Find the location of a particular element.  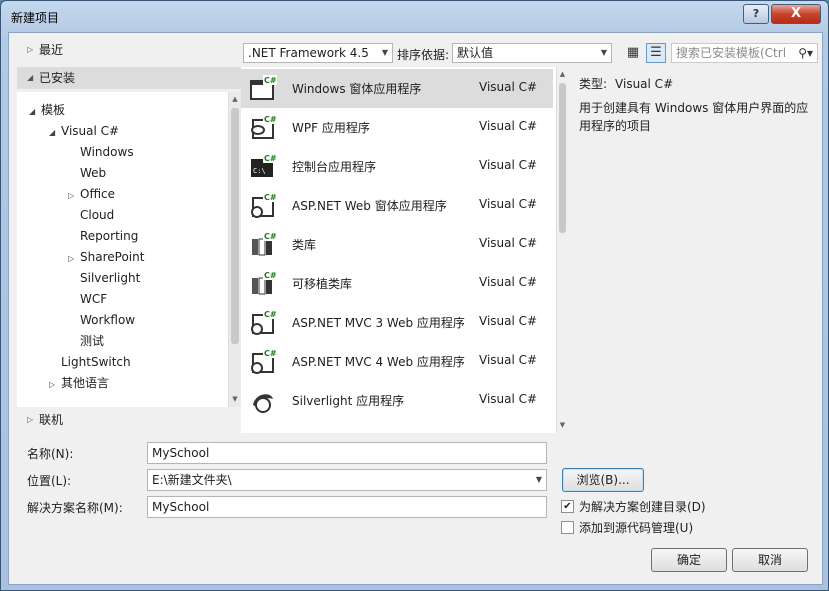

template-type: 类型: Visual C# is located at coordinates (626, 84).